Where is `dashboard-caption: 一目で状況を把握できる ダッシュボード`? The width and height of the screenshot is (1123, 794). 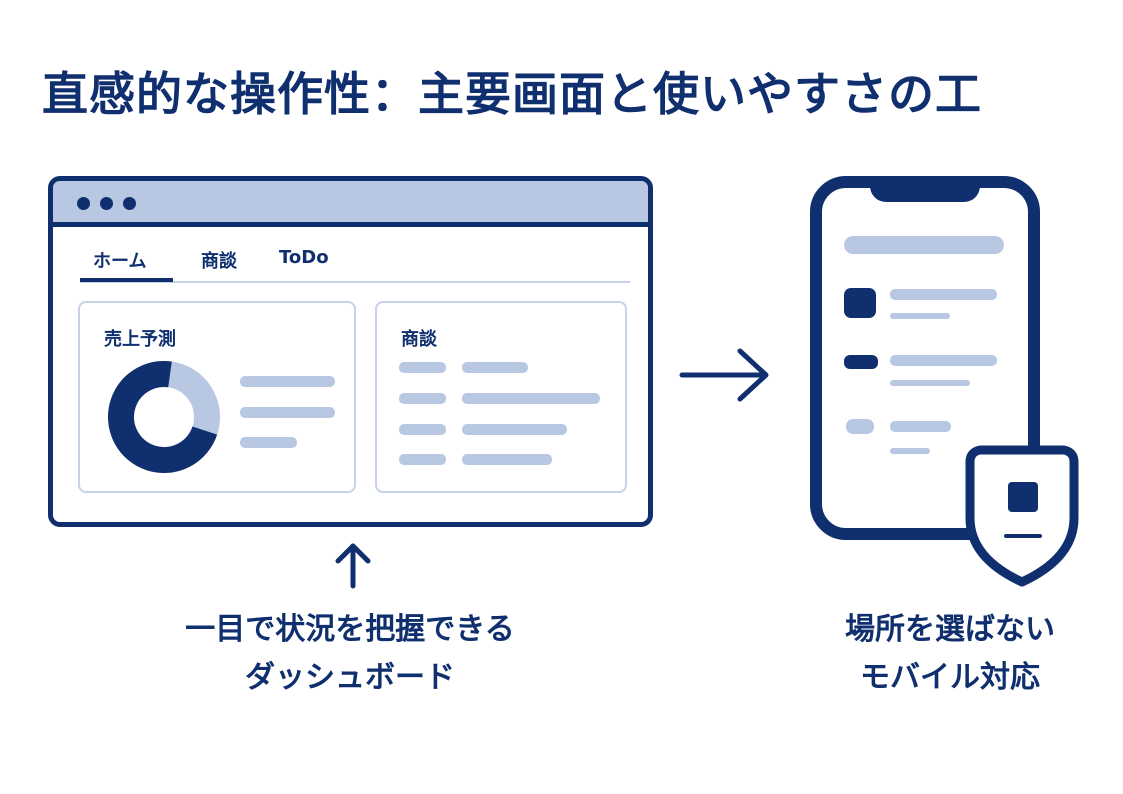
dashboard-caption: 一目で状況を把握できる ダッシュボード is located at coordinates (350, 654).